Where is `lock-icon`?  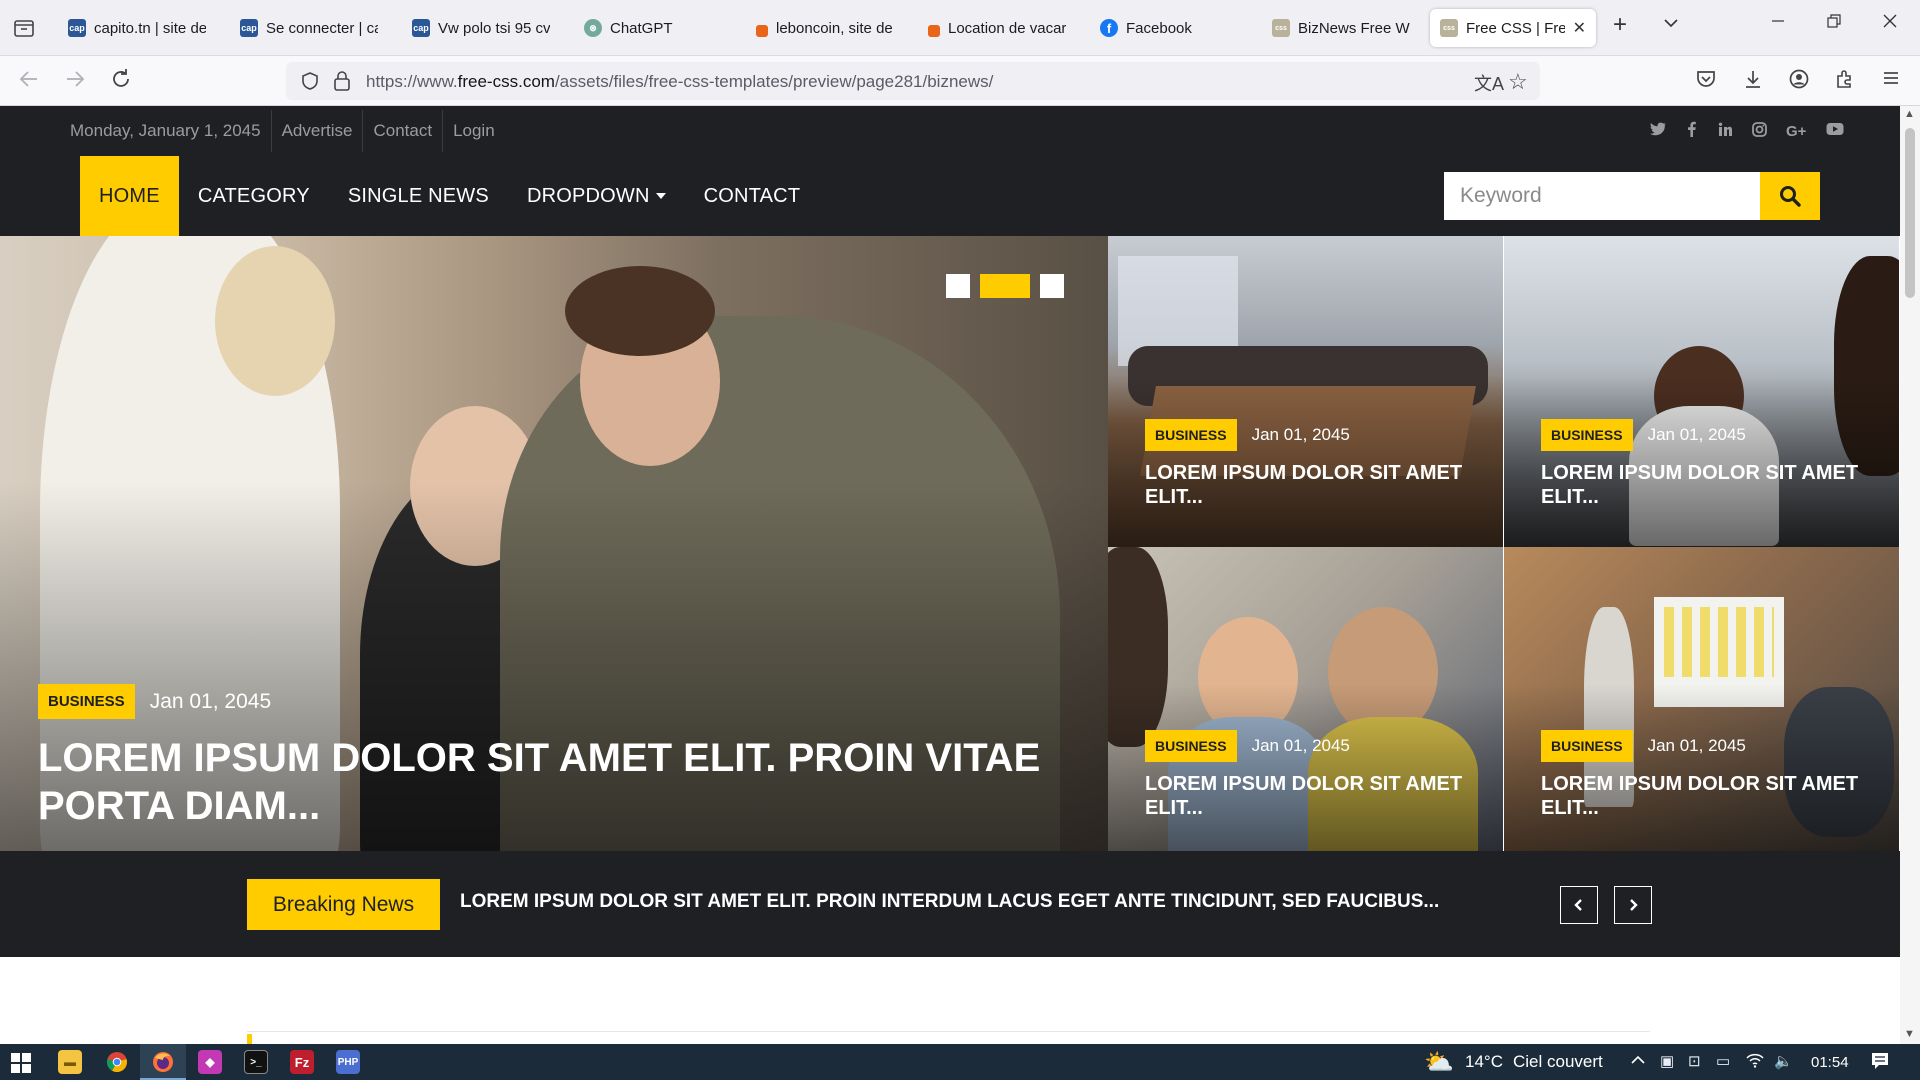
lock-icon is located at coordinates (342, 83).